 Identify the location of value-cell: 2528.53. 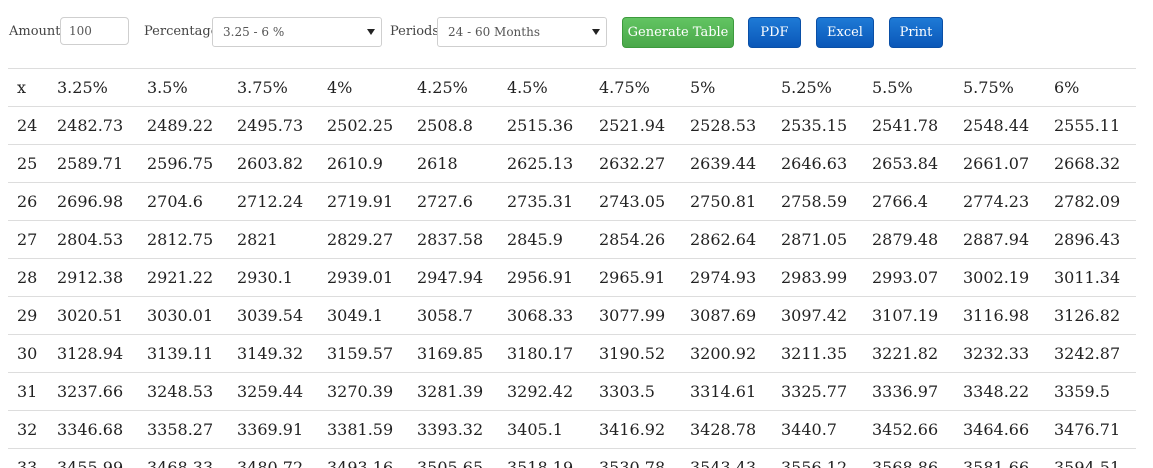
(726, 125).